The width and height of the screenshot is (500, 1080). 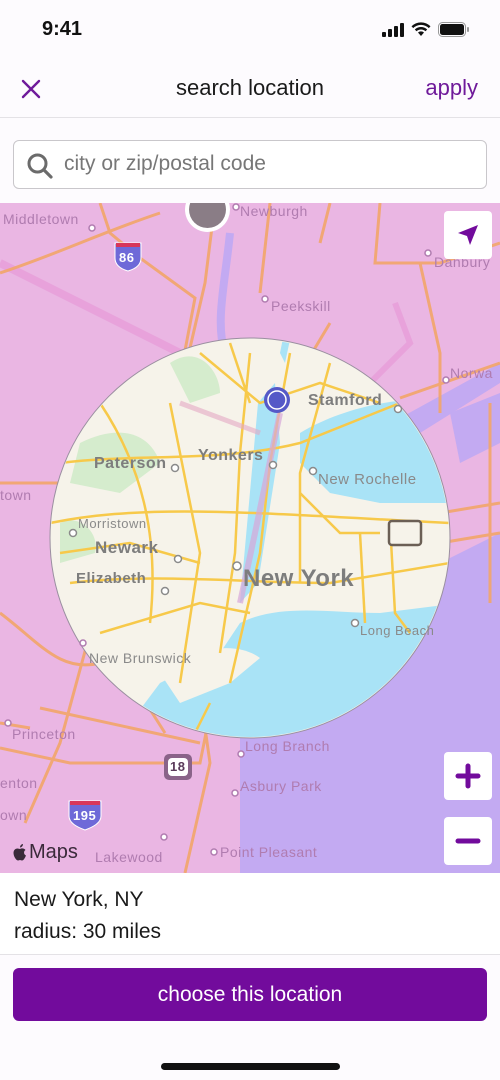 I want to click on map-label-princeton: Princeton, so click(x=44, y=734).